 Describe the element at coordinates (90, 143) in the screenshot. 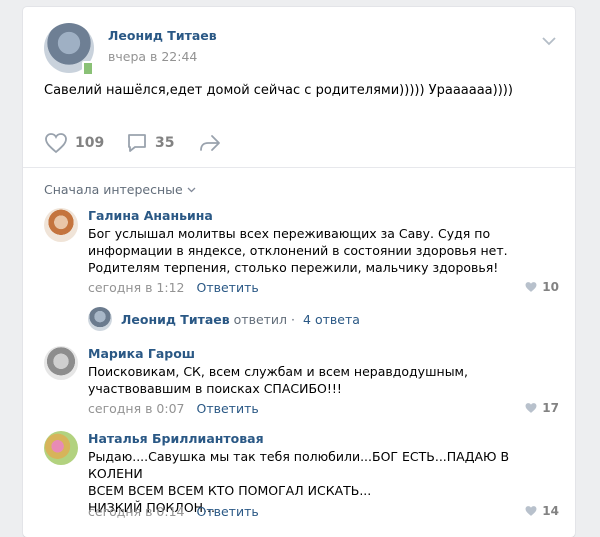

I see `like-count: 109` at that location.